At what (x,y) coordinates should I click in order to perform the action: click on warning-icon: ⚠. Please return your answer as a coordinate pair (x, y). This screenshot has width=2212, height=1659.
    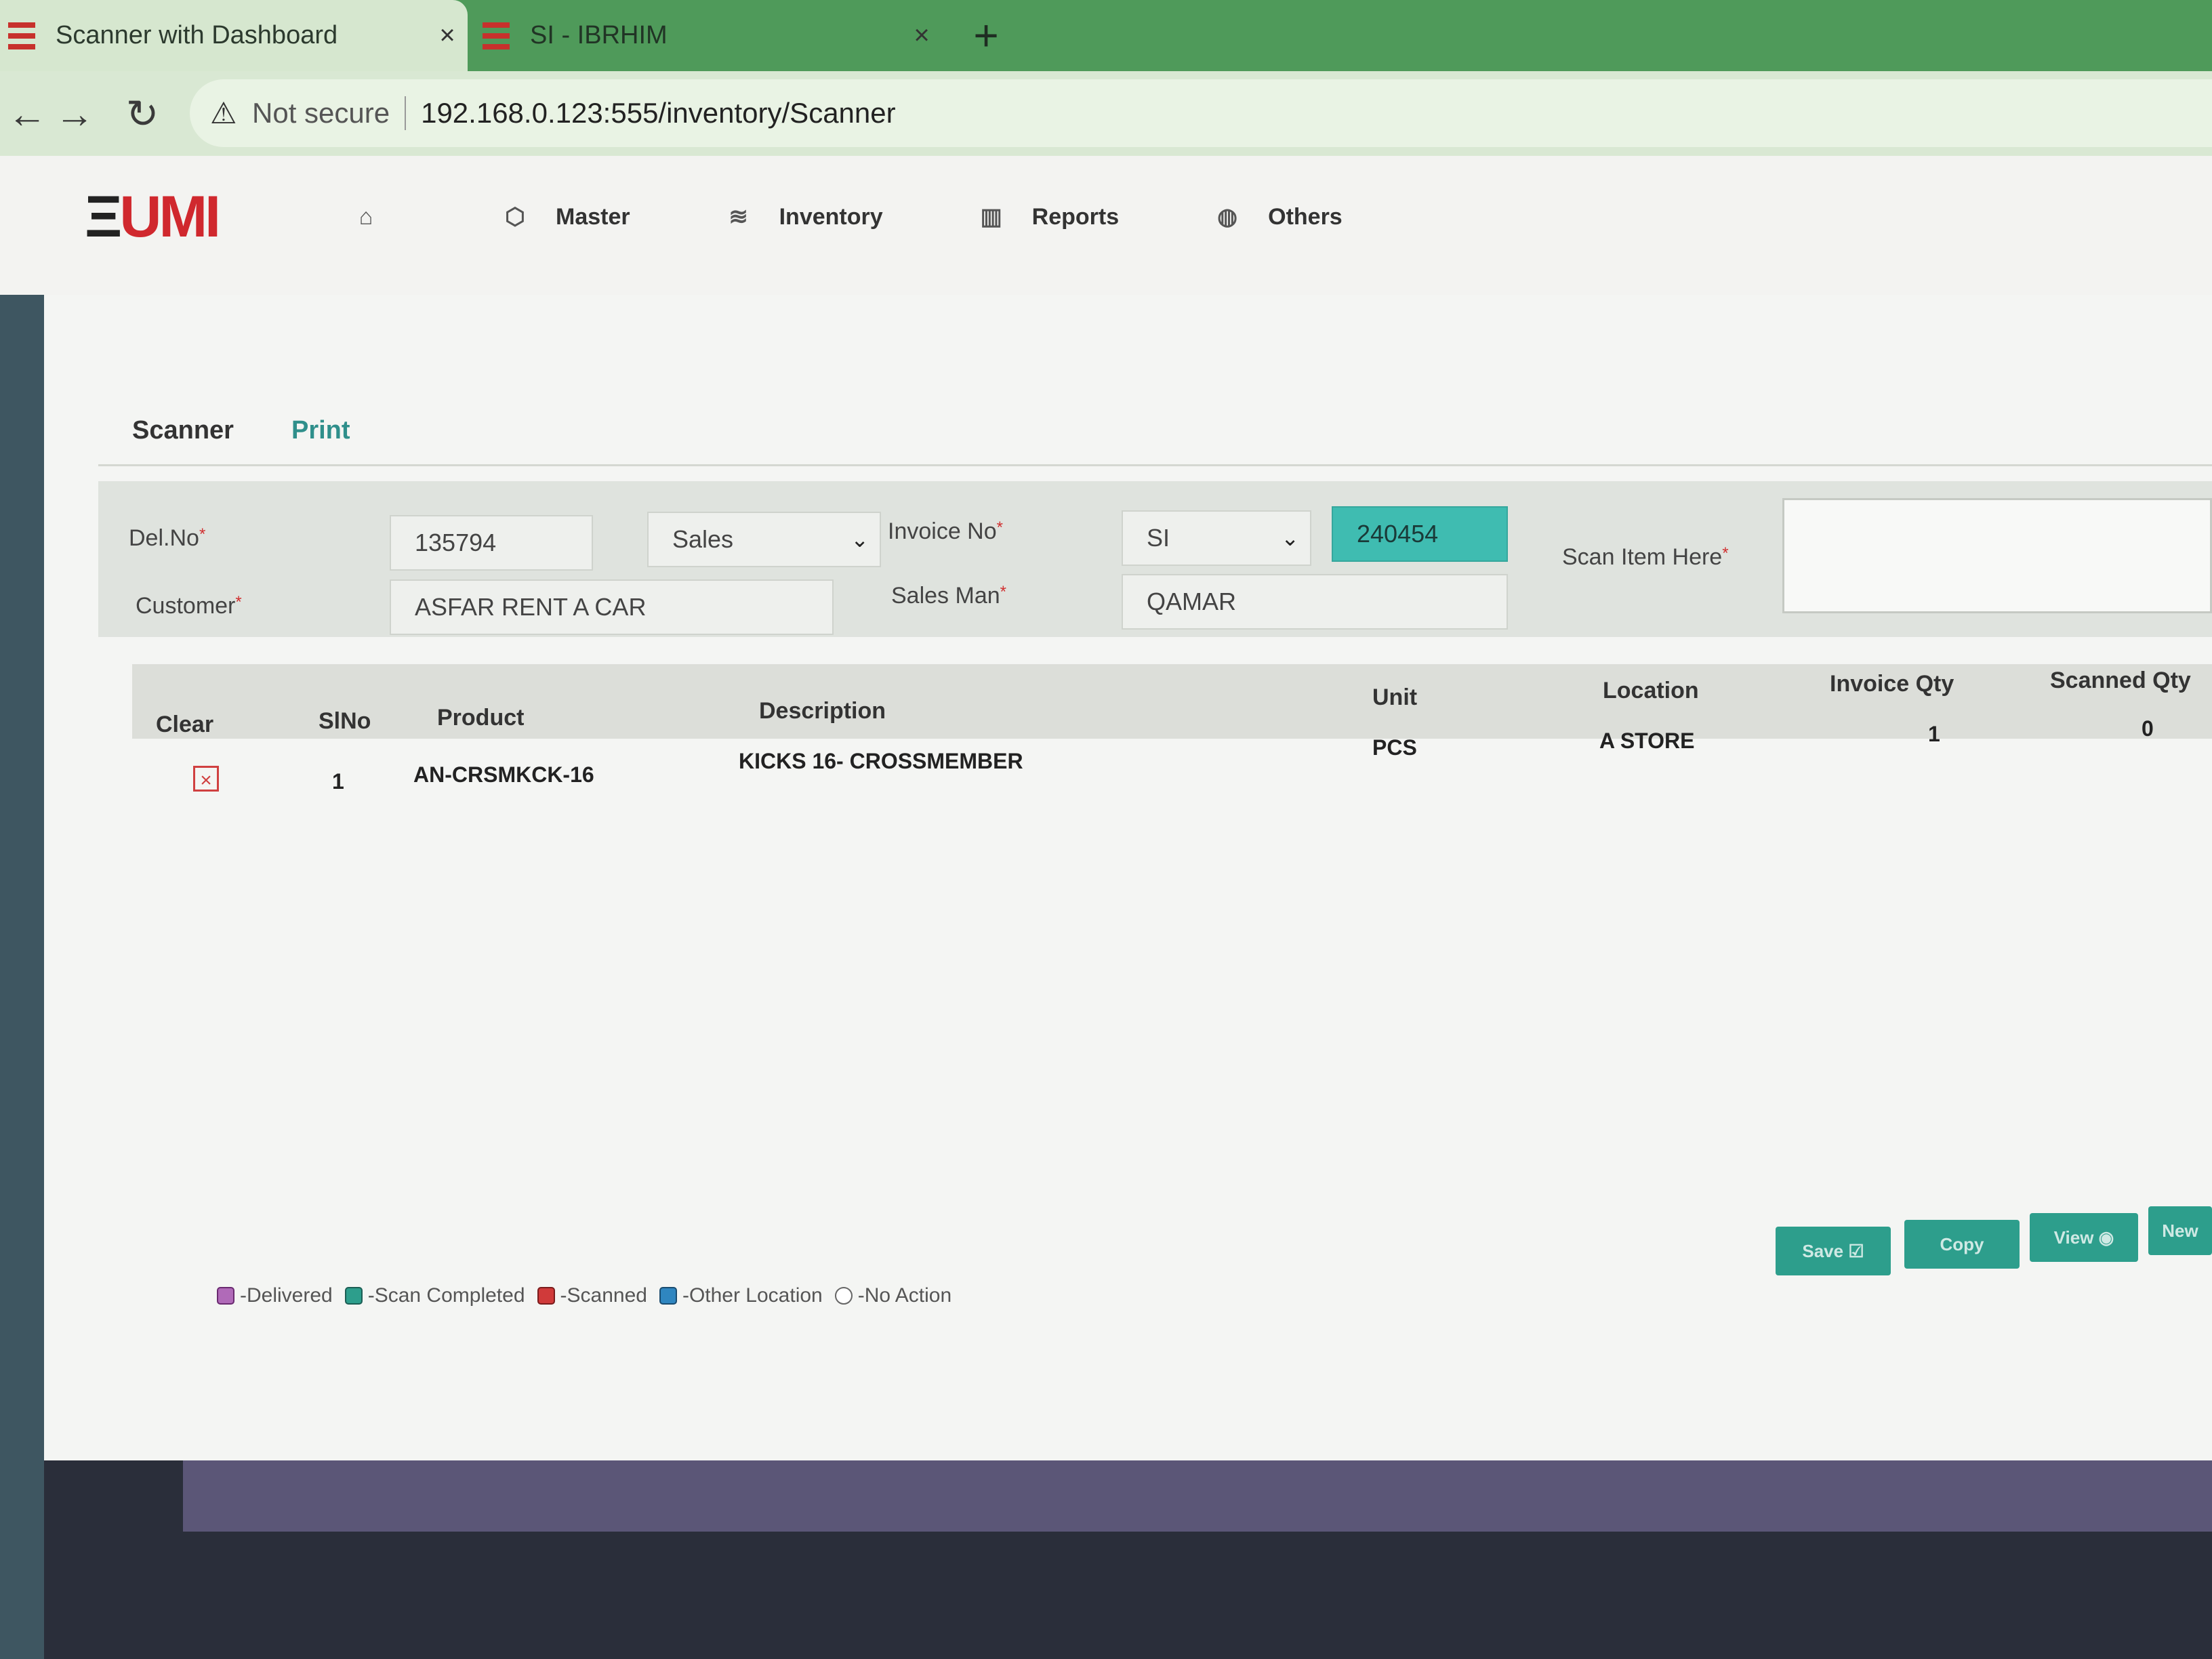
    Looking at the image, I should click on (223, 113).